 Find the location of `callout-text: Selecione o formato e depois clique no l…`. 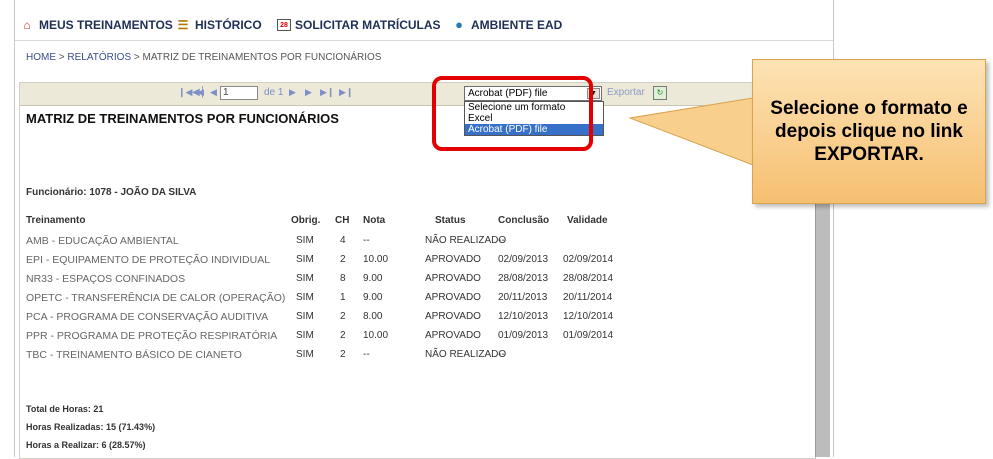

callout-text: Selecione o formato e depois clique no l… is located at coordinates (869, 131).